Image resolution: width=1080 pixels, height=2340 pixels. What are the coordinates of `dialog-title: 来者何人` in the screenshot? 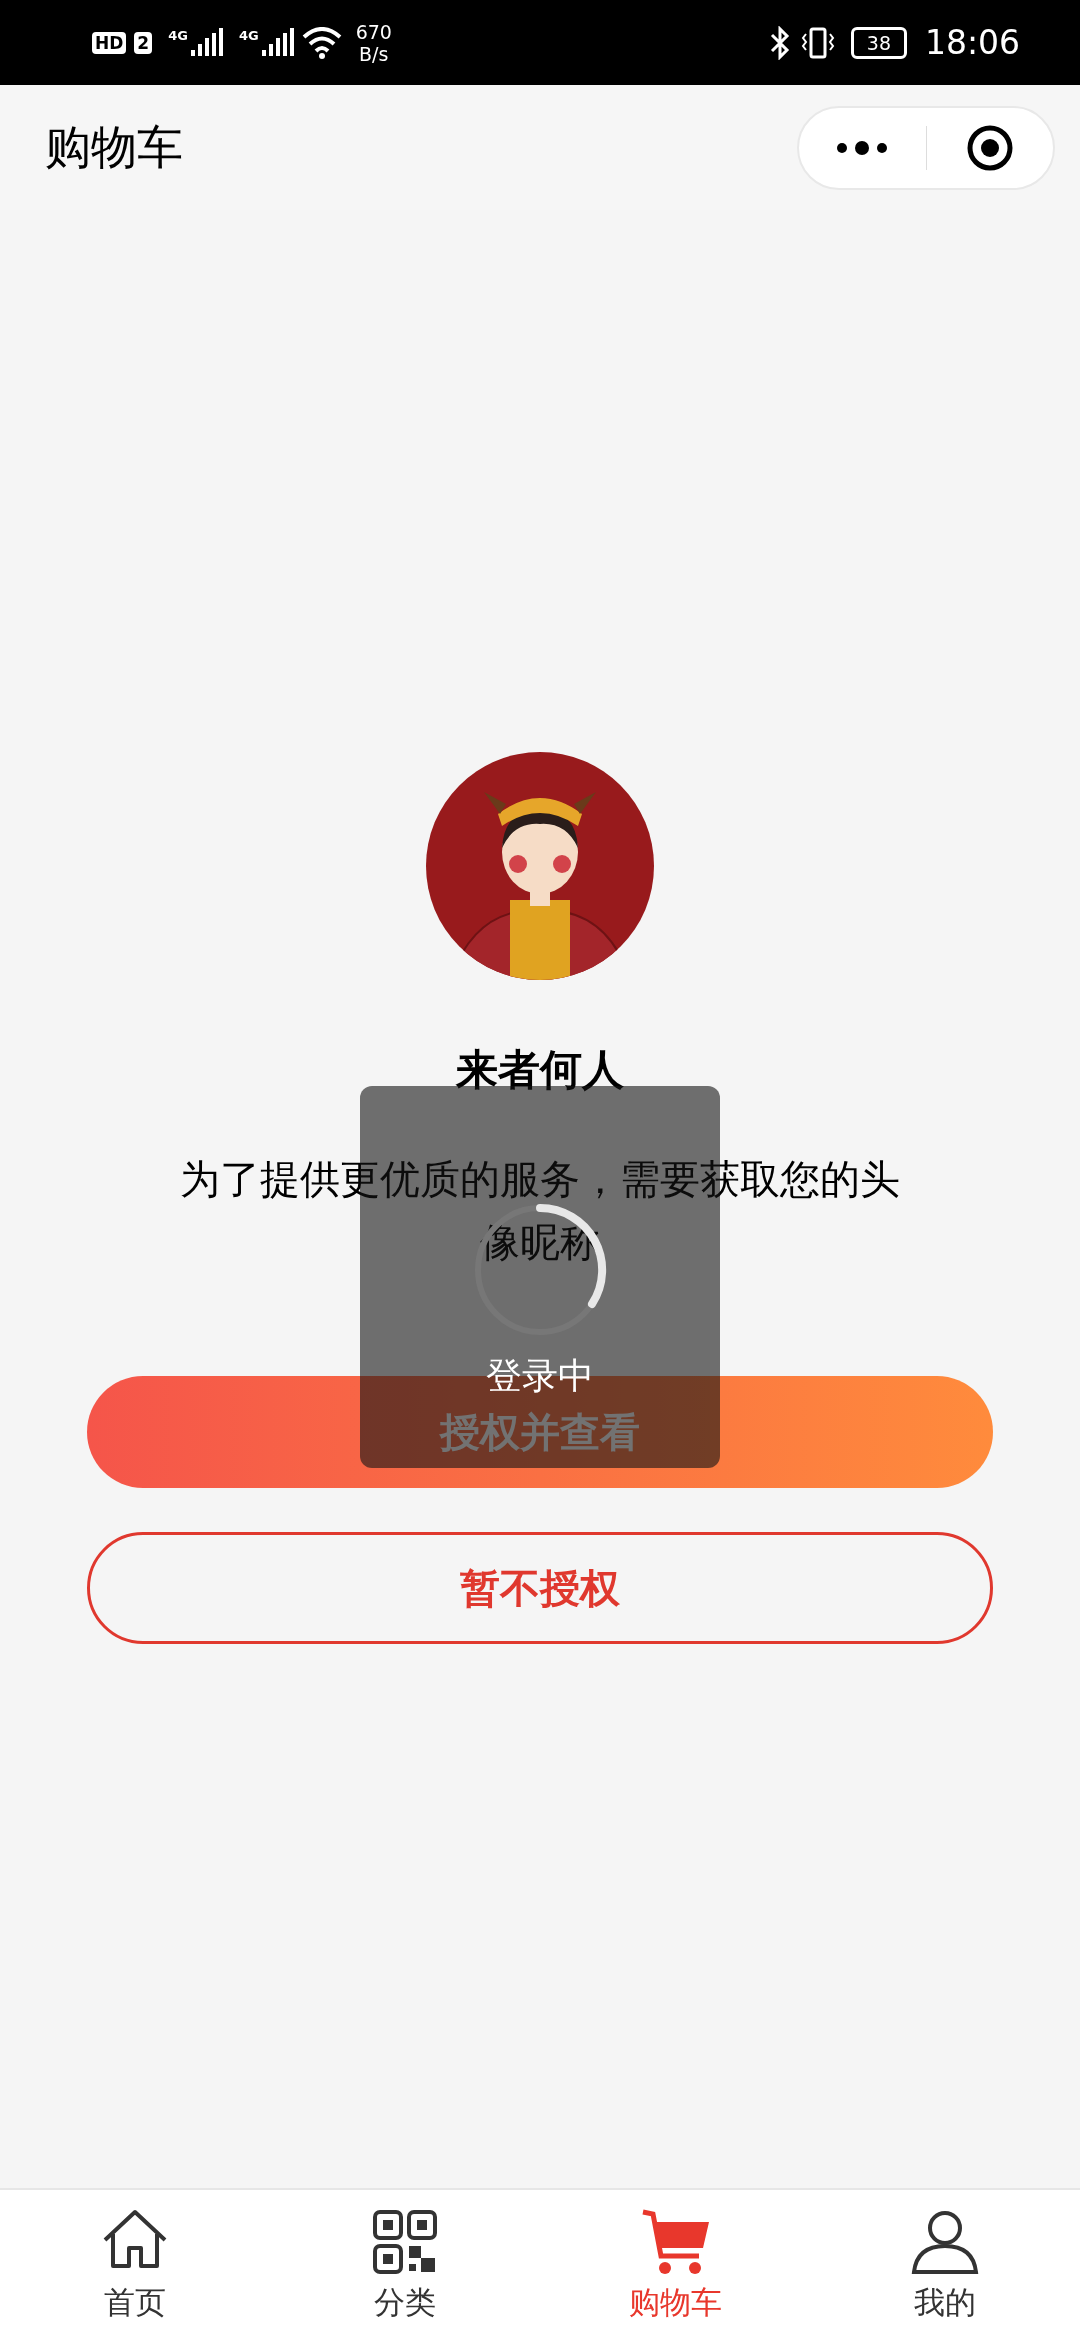 It's located at (540, 1070).